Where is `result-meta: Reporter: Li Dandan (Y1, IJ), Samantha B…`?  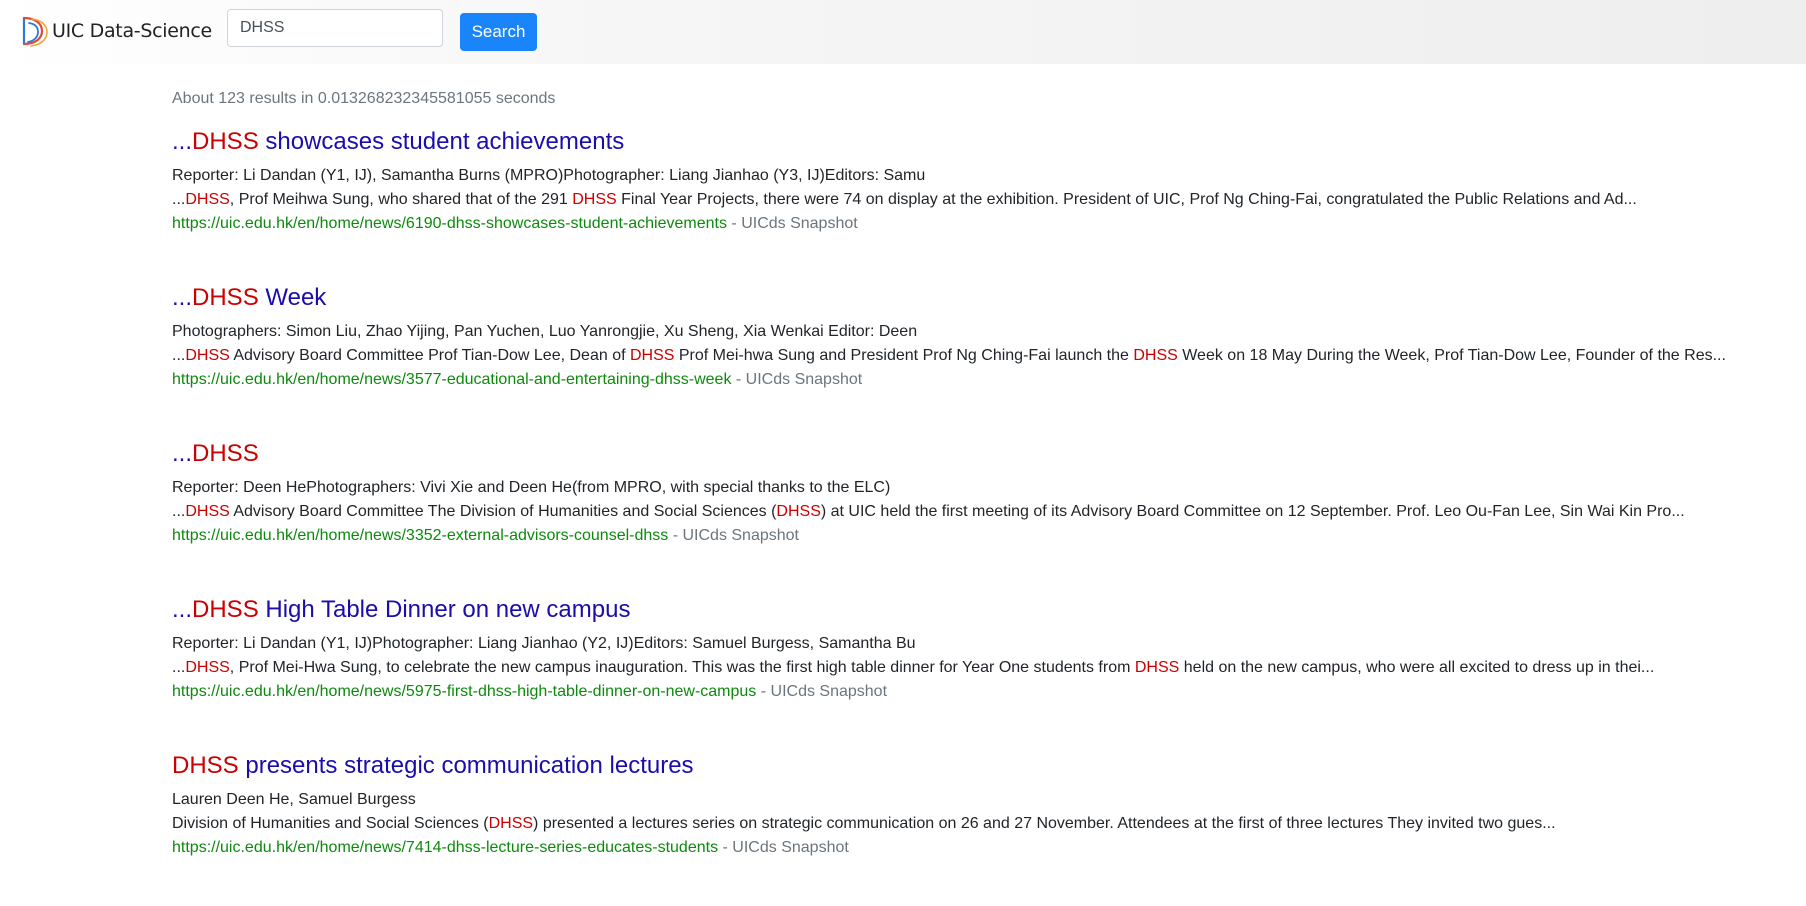
result-meta: Reporter: Li Dandan (Y1, IJ), Samantha B… is located at coordinates (549, 175).